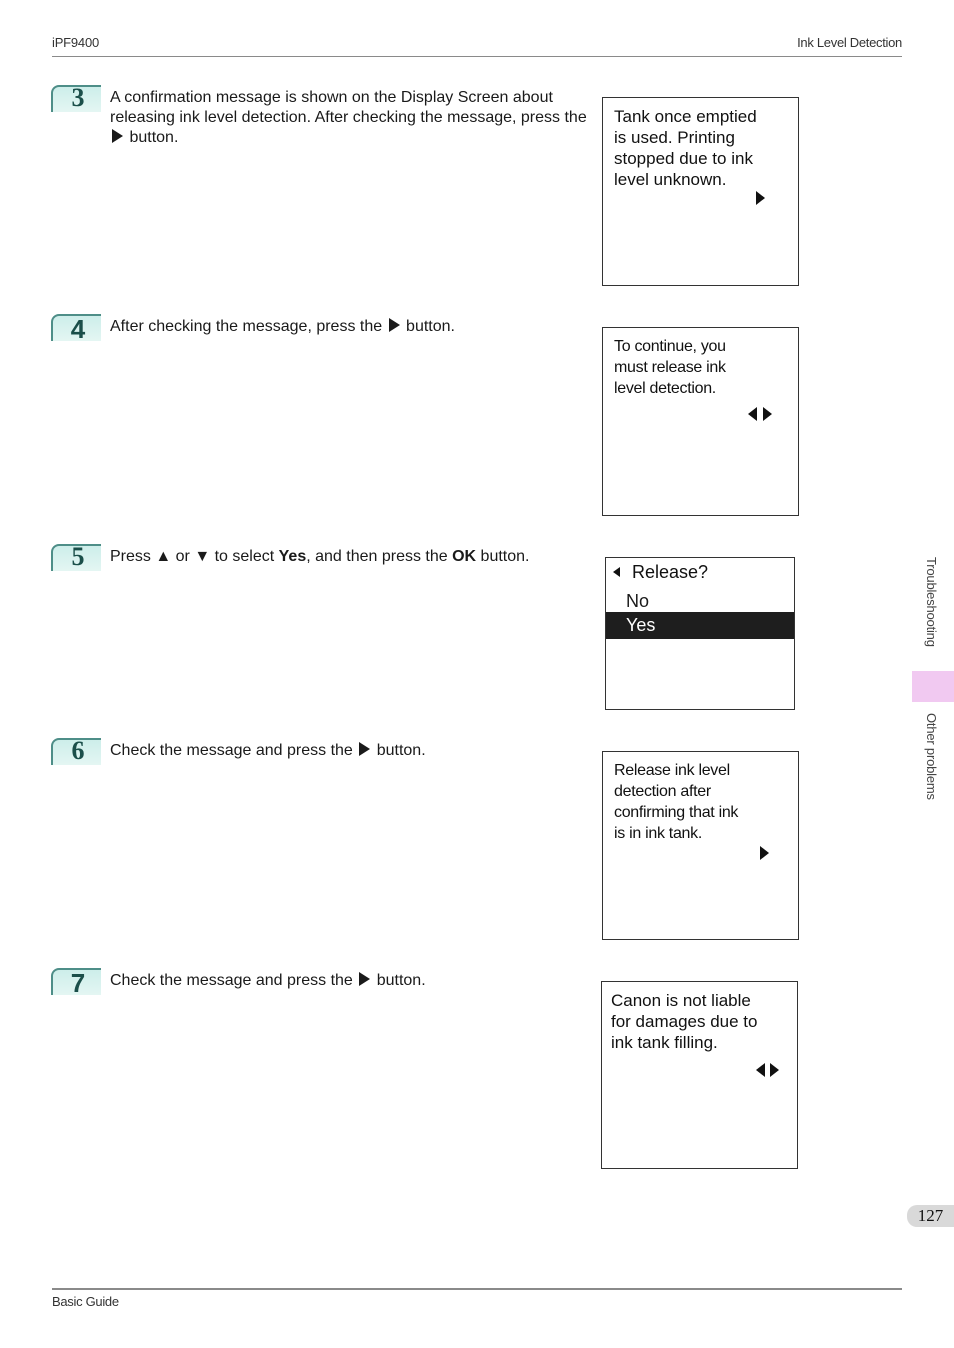 The width and height of the screenshot is (954, 1348). I want to click on side-tab-other-problems: Other problems, so click(931, 756).